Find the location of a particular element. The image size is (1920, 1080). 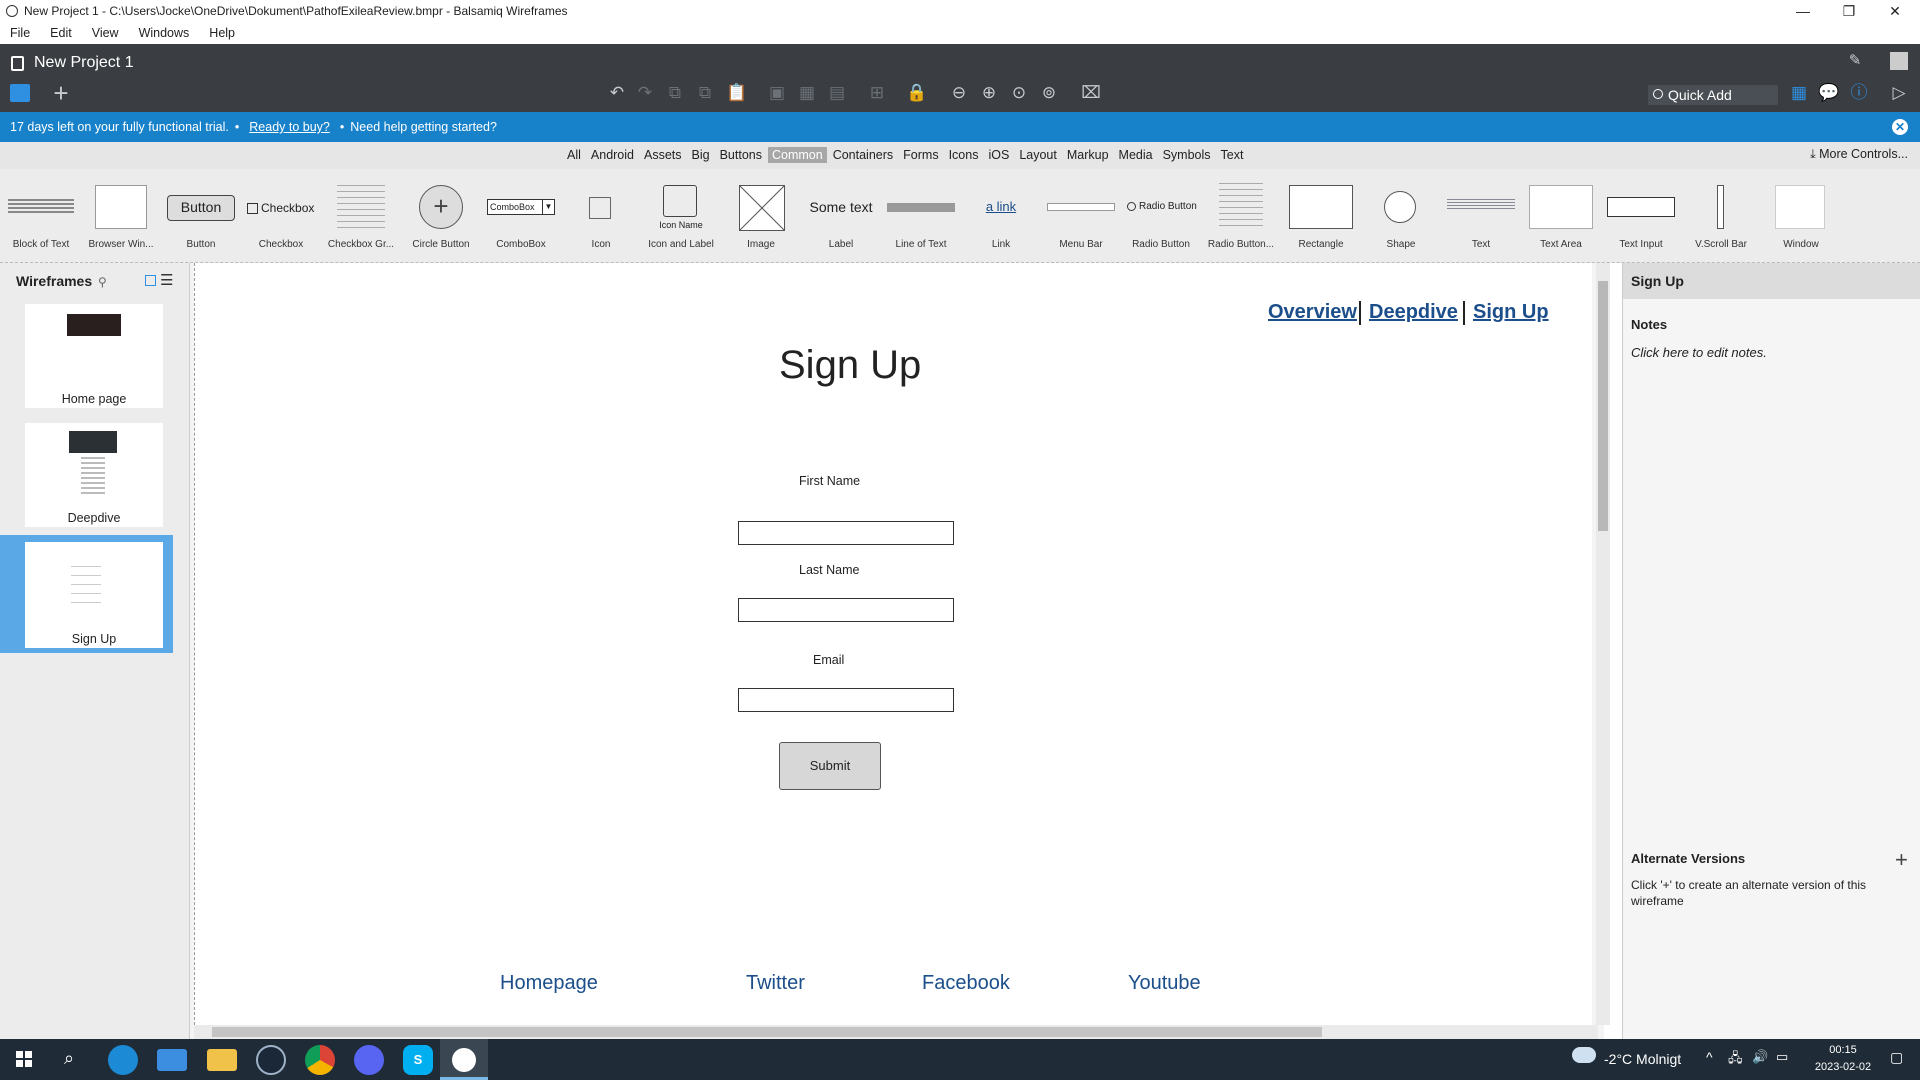

wireframe-item-home-page: Home page is located at coordinates (94, 356).